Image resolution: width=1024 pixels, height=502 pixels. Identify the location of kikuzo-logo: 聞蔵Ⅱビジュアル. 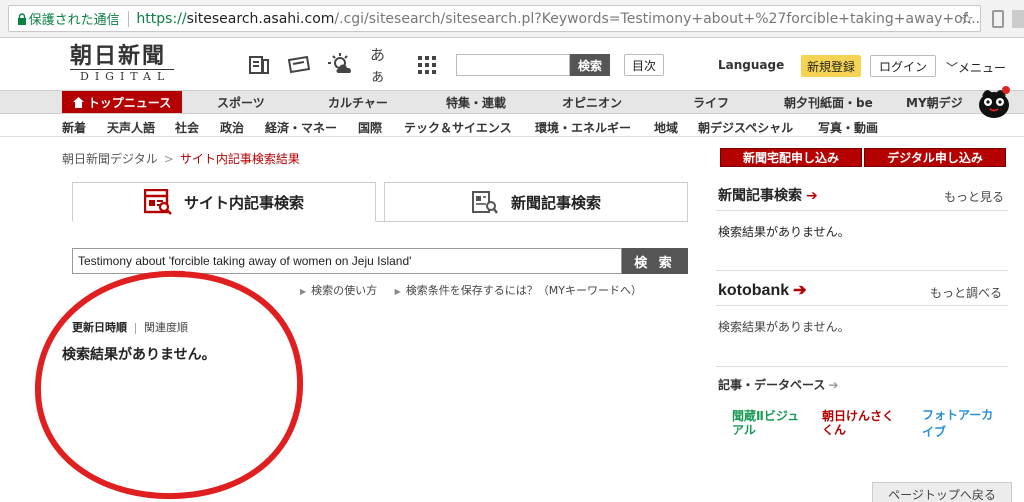
(767, 423).